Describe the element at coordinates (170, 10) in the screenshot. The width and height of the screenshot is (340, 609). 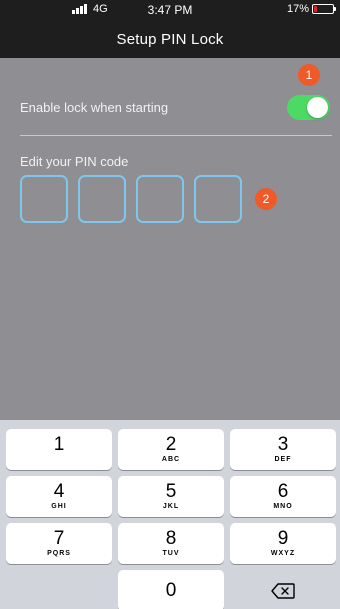
I see `status-bar: 4G 3:47 PM 17%` at that location.